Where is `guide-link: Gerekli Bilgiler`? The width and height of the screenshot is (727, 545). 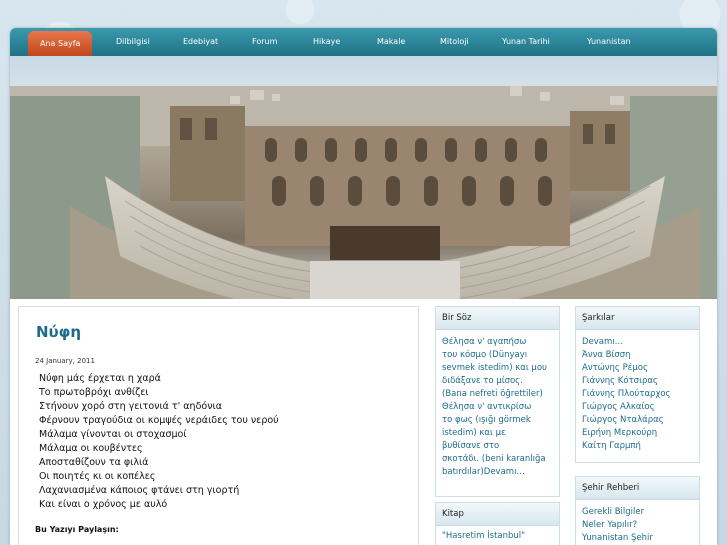 guide-link: Gerekli Bilgiler is located at coordinates (637, 512).